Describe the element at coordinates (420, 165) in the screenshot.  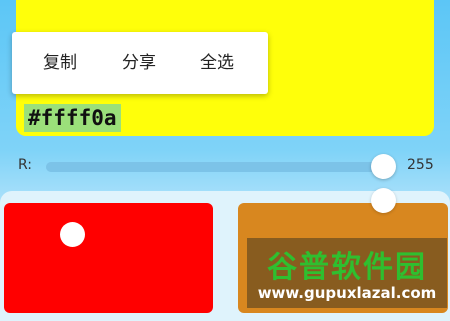
I see `red-channel-value: 255` at that location.